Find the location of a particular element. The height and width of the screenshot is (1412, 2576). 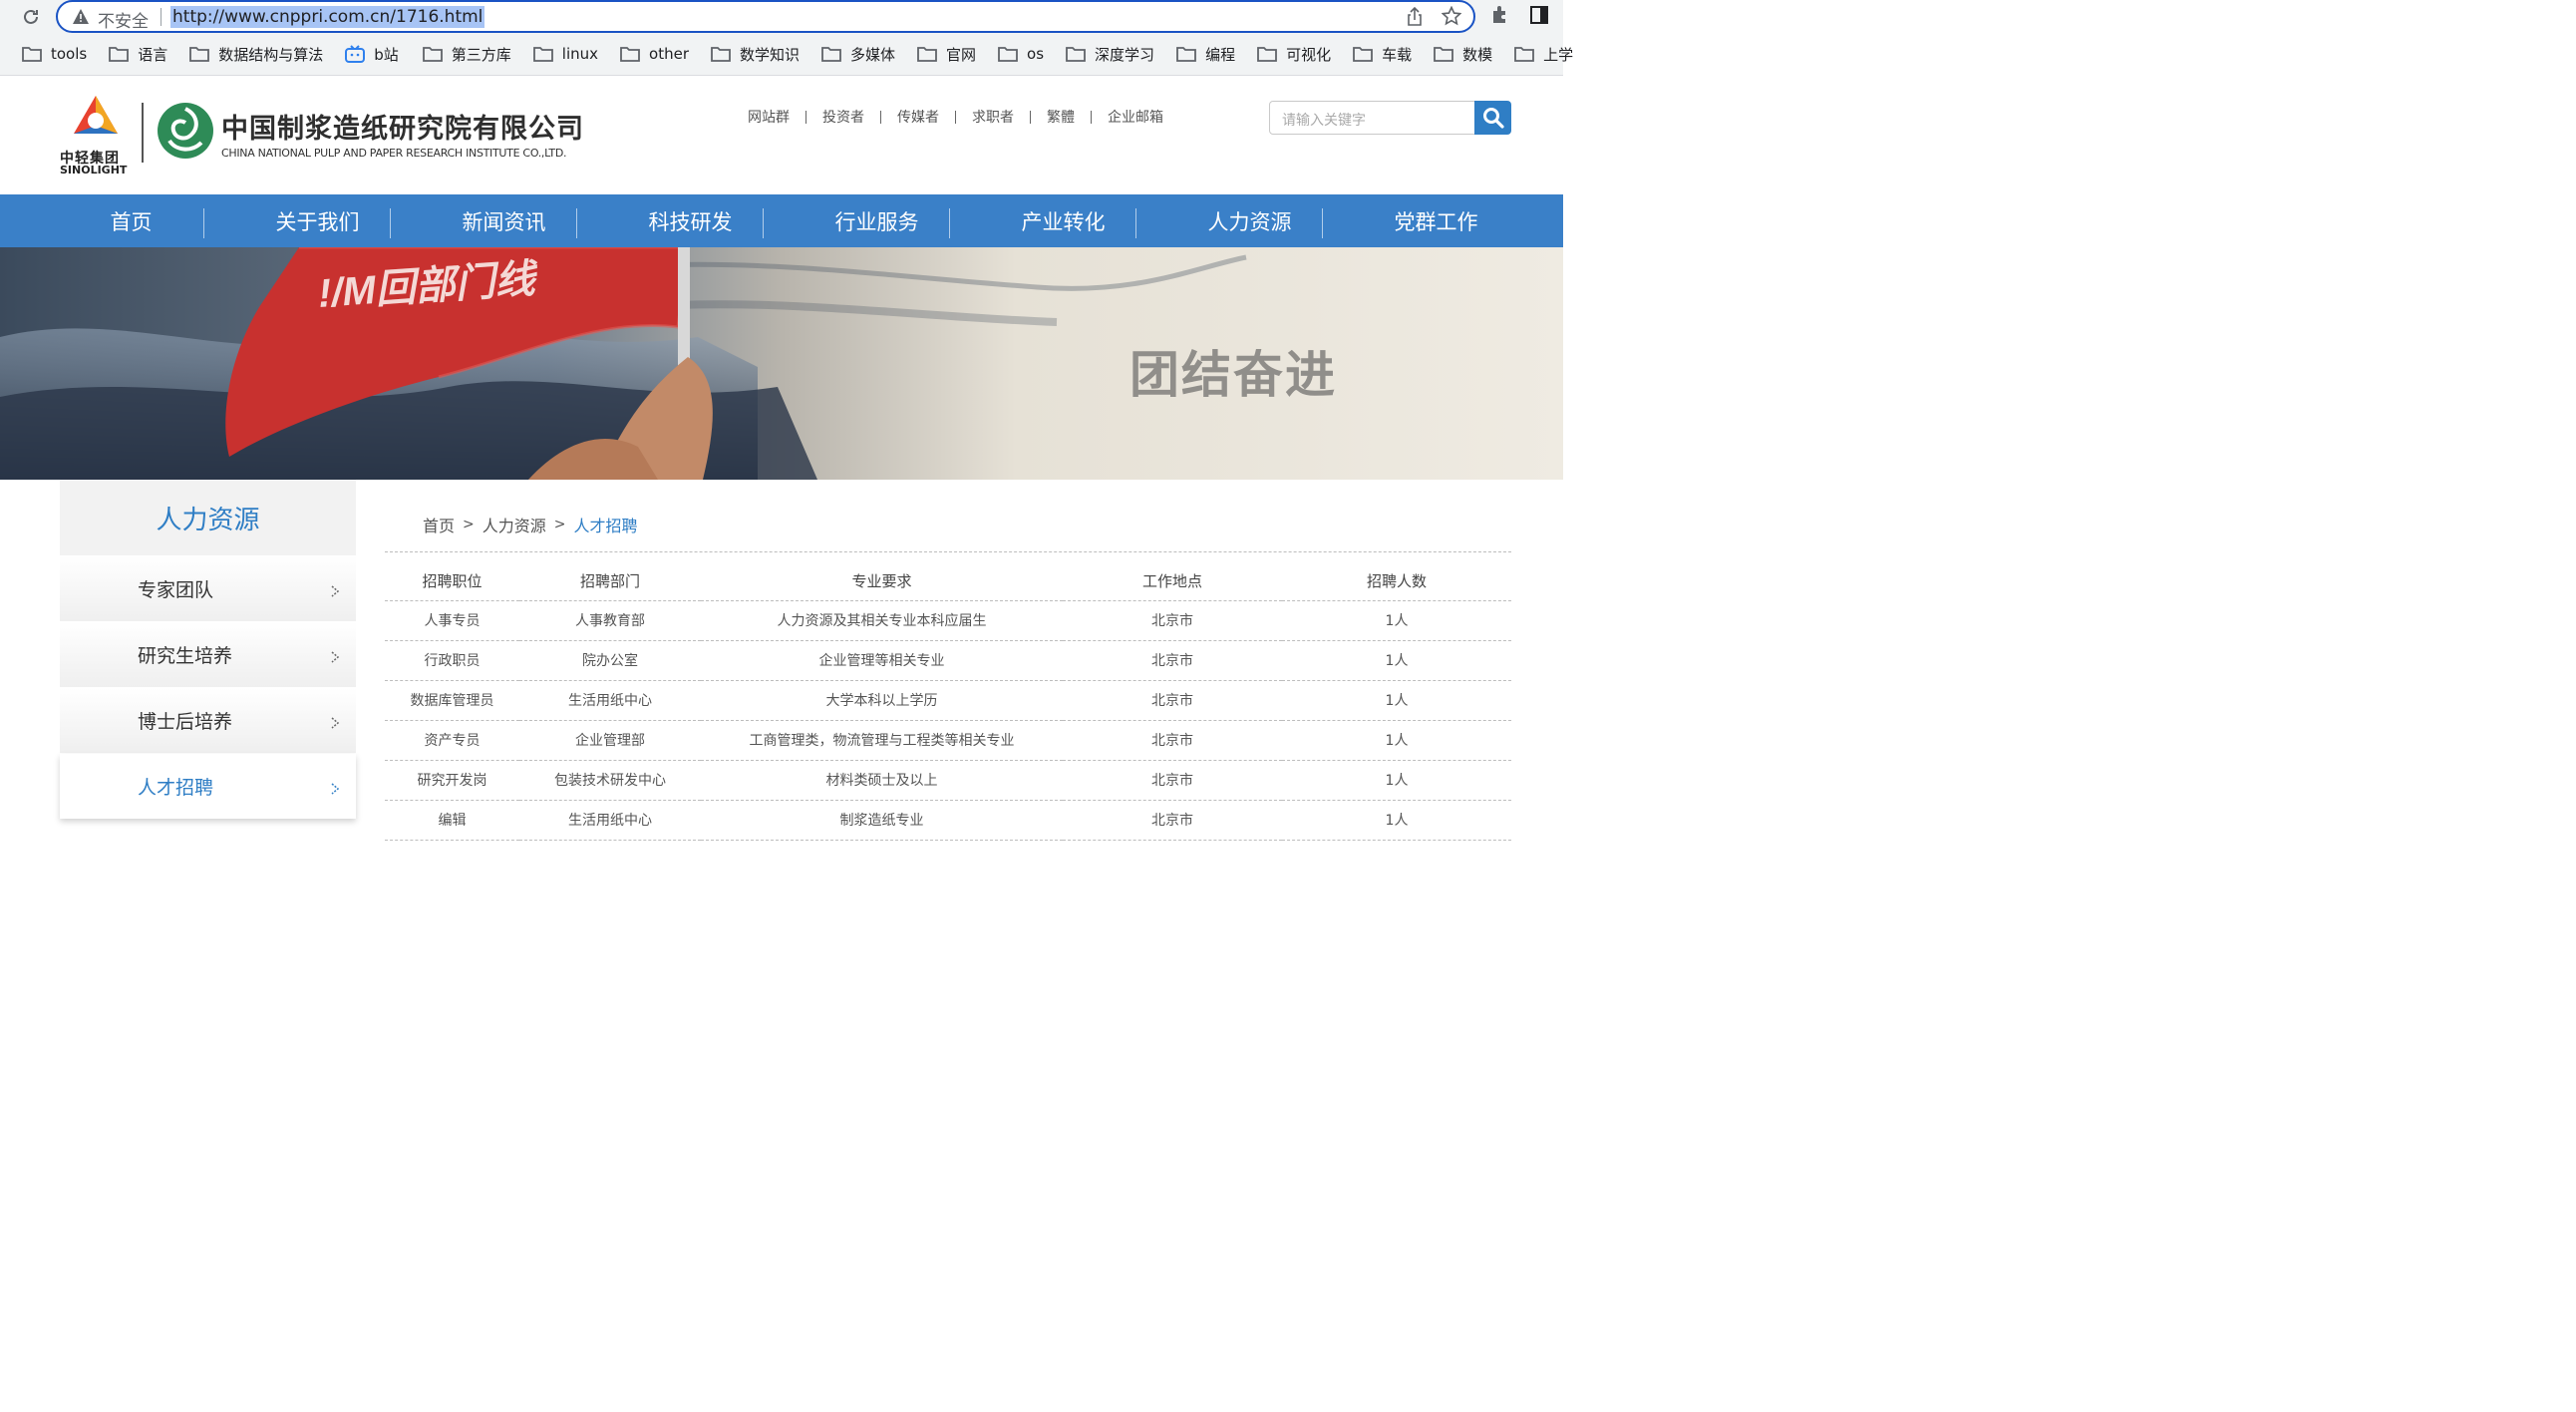

table-cell: 材料类硕士及以上 is located at coordinates (882, 780).